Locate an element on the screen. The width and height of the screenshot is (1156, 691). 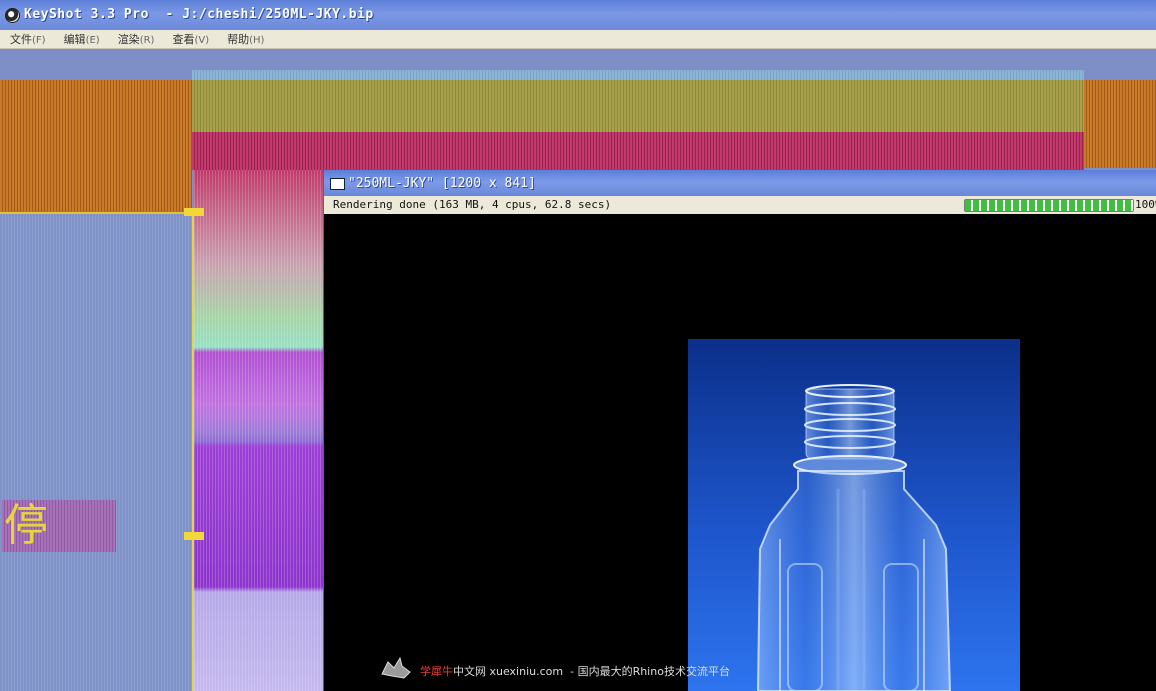
viewport-artifact-column is located at coordinates (259, 430).